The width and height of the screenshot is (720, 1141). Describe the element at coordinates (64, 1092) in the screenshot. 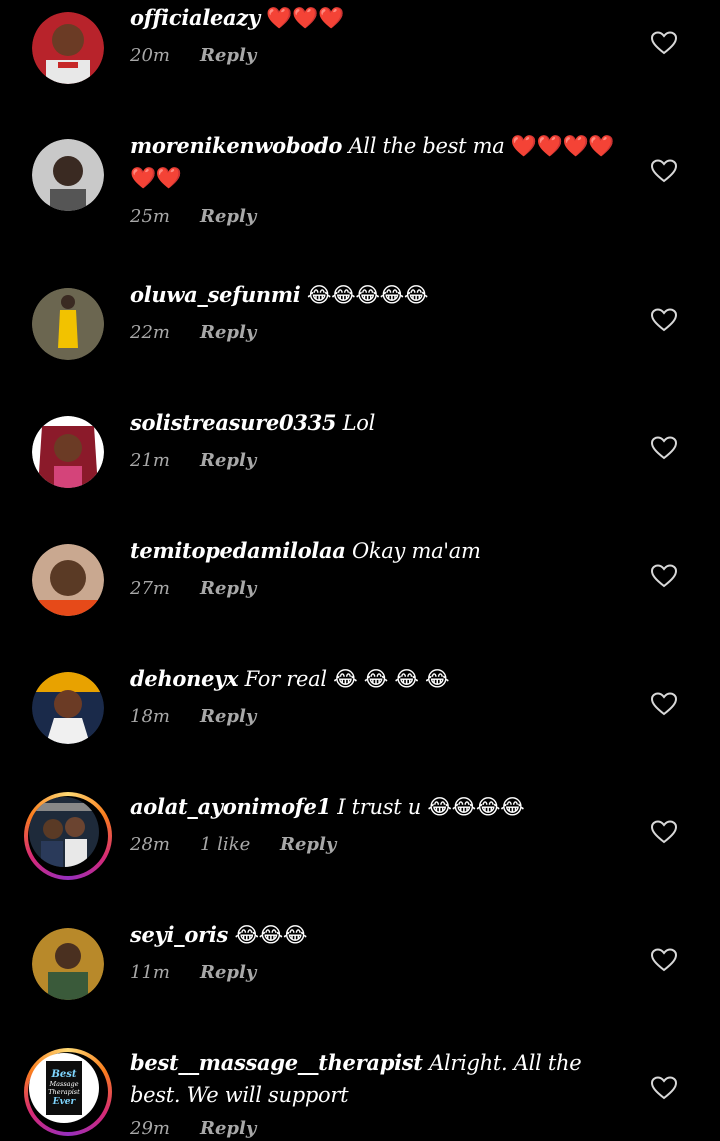

I see `avatar-logo-text: Therapist` at that location.